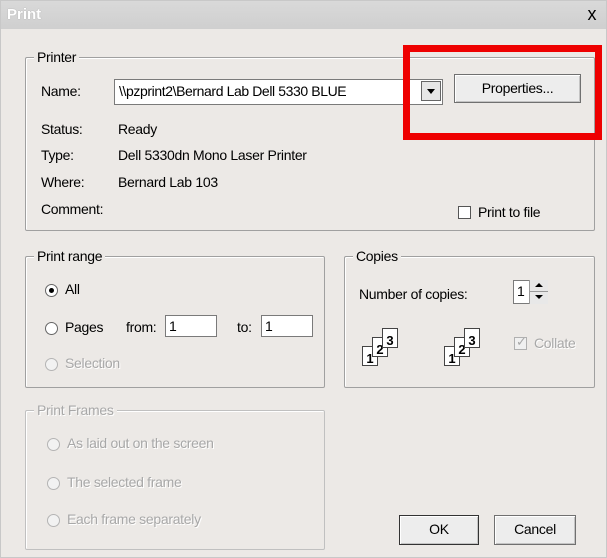 This screenshot has width=607, height=558. Describe the element at coordinates (535, 530) in the screenshot. I see `cancel-button: Cancel` at that location.